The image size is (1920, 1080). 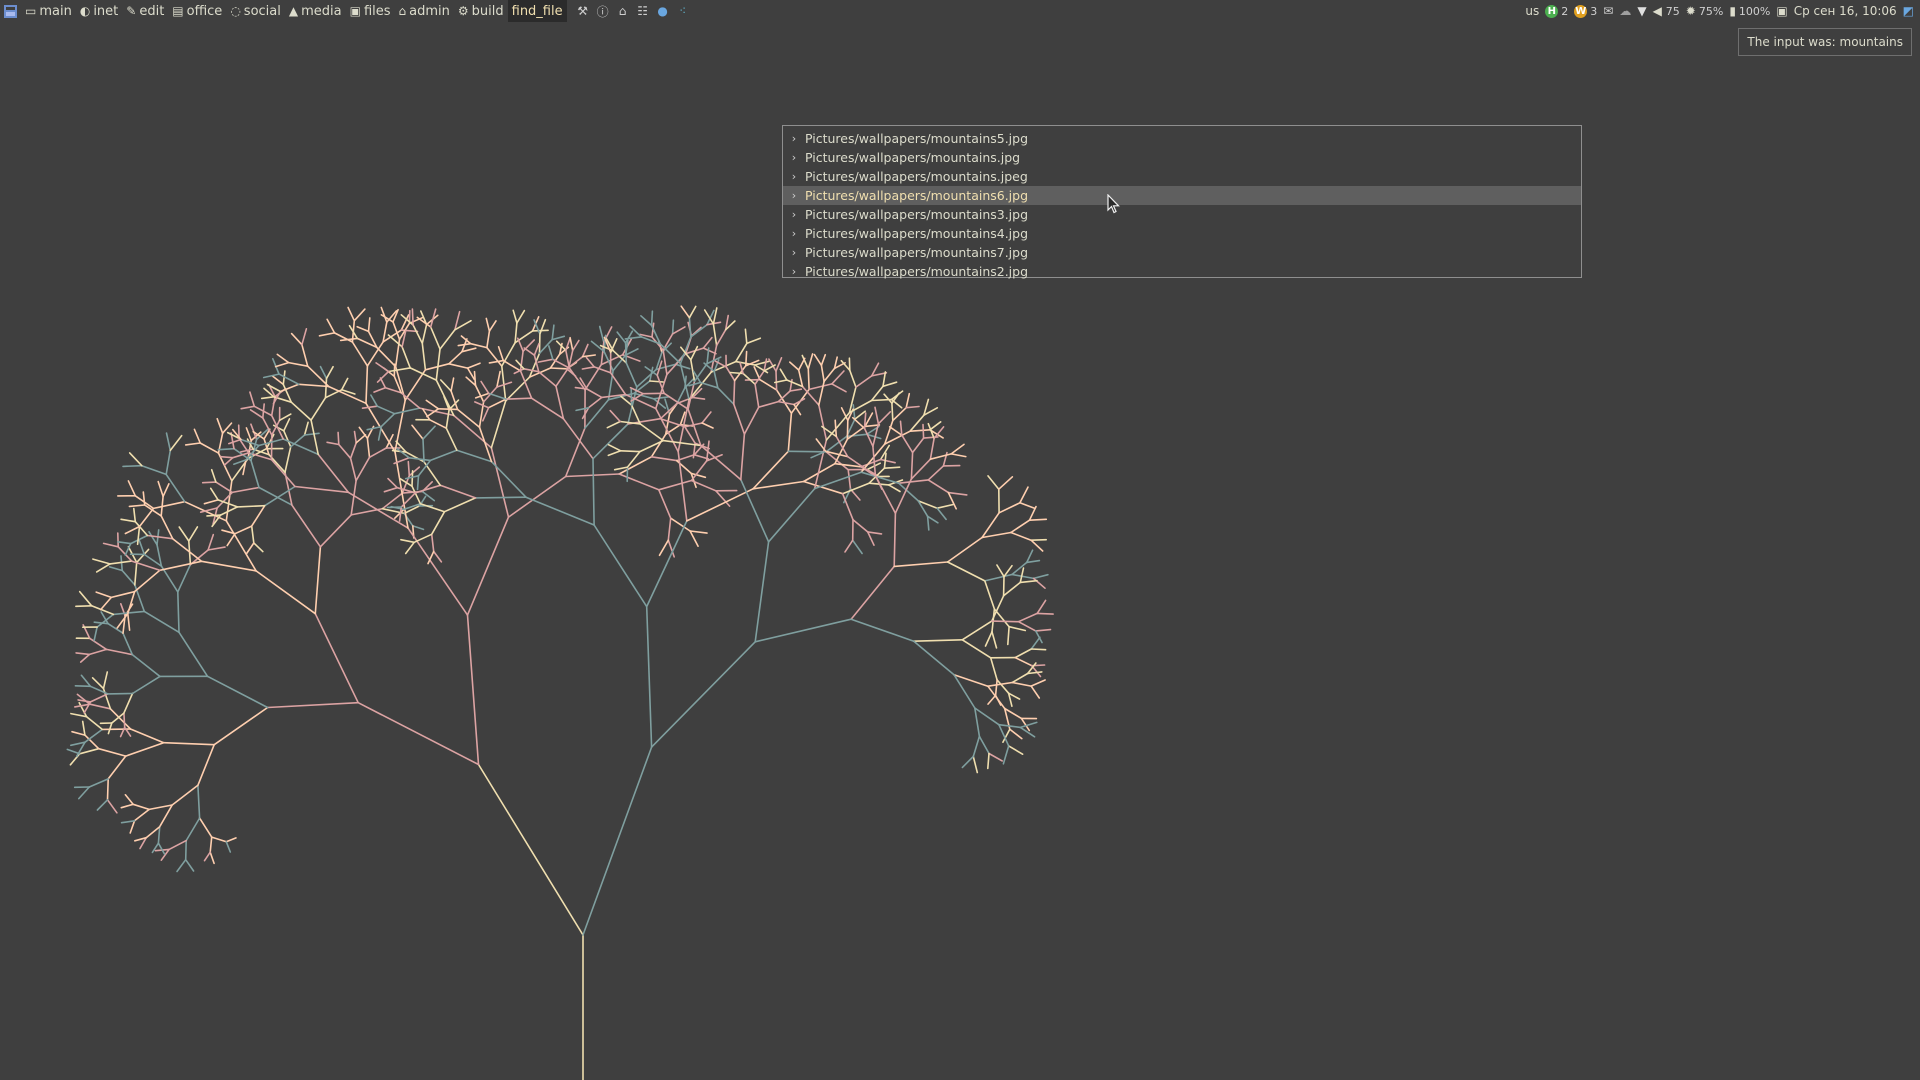 What do you see at coordinates (603, 11) in the screenshot?
I see `info-icon: ⓘ` at bounding box center [603, 11].